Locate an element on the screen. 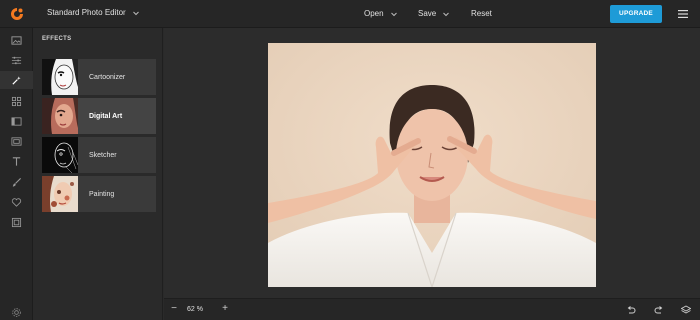 This screenshot has width=700, height=320. editor-mode-dropdown: Standard Photo Editor is located at coordinates (93, 12).